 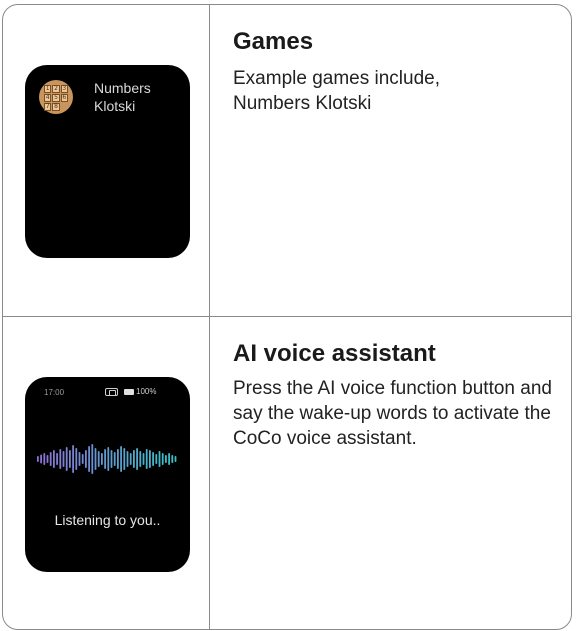 I want to click on watch-screen-games: 1 2 3 4 5 6 7 8 Numbers Klotski, so click(x=107, y=161).